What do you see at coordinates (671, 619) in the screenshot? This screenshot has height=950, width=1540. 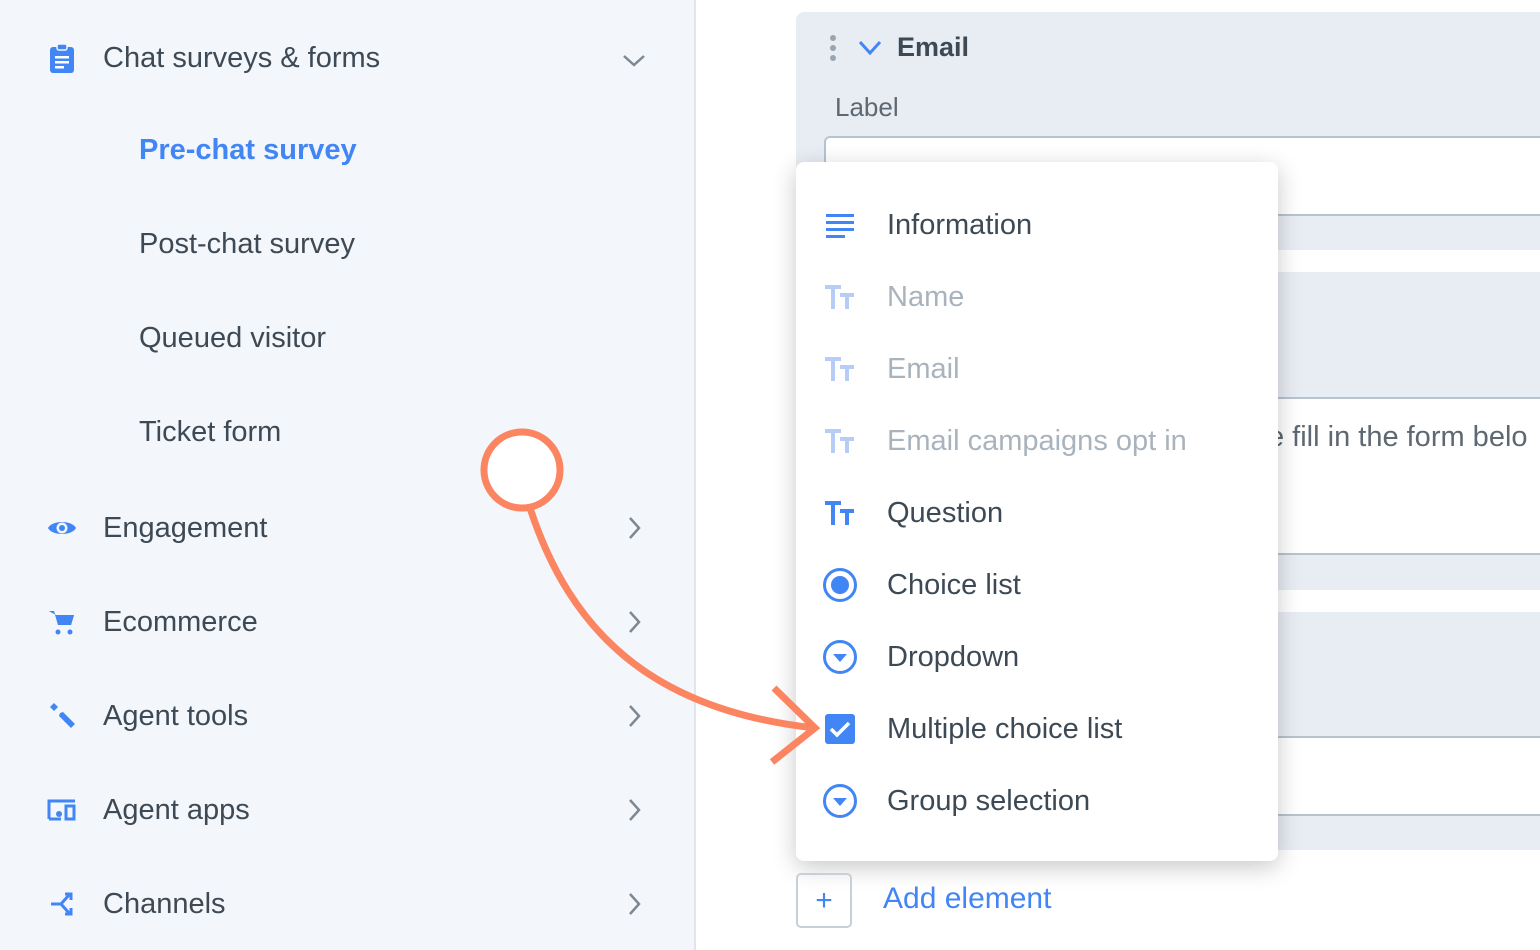 I see `annotation-curve` at bounding box center [671, 619].